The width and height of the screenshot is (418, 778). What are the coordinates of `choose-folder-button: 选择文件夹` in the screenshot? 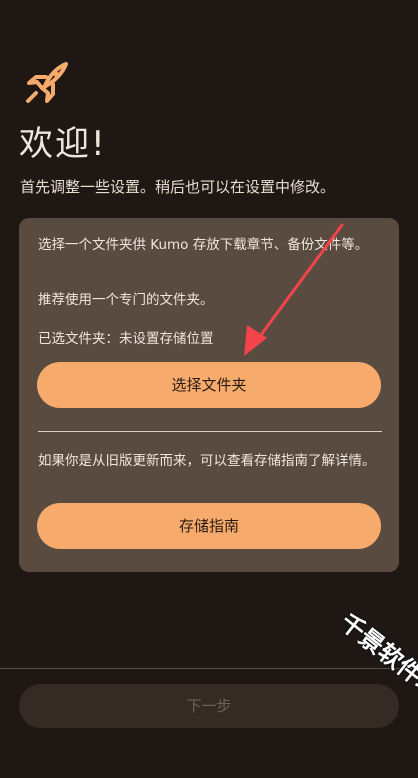 It's located at (209, 385).